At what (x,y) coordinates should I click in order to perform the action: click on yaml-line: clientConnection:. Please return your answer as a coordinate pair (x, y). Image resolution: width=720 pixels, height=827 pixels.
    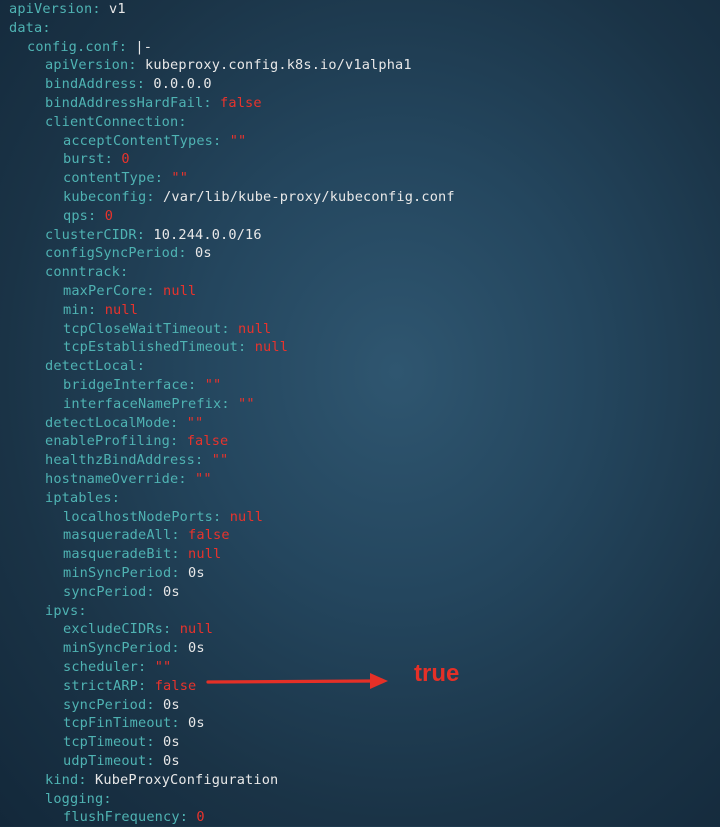
    Looking at the image, I should click on (116, 122).